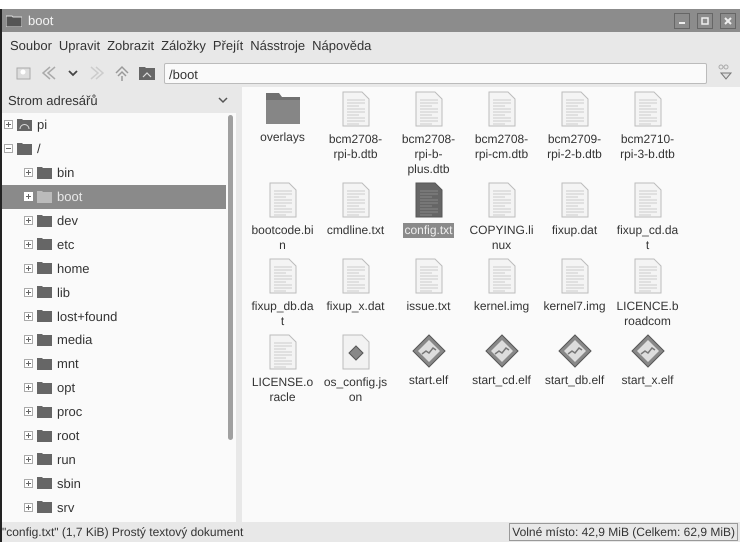 The height and width of the screenshot is (542, 740). I want to click on file-name: fixup_cd.dat, so click(648, 238).